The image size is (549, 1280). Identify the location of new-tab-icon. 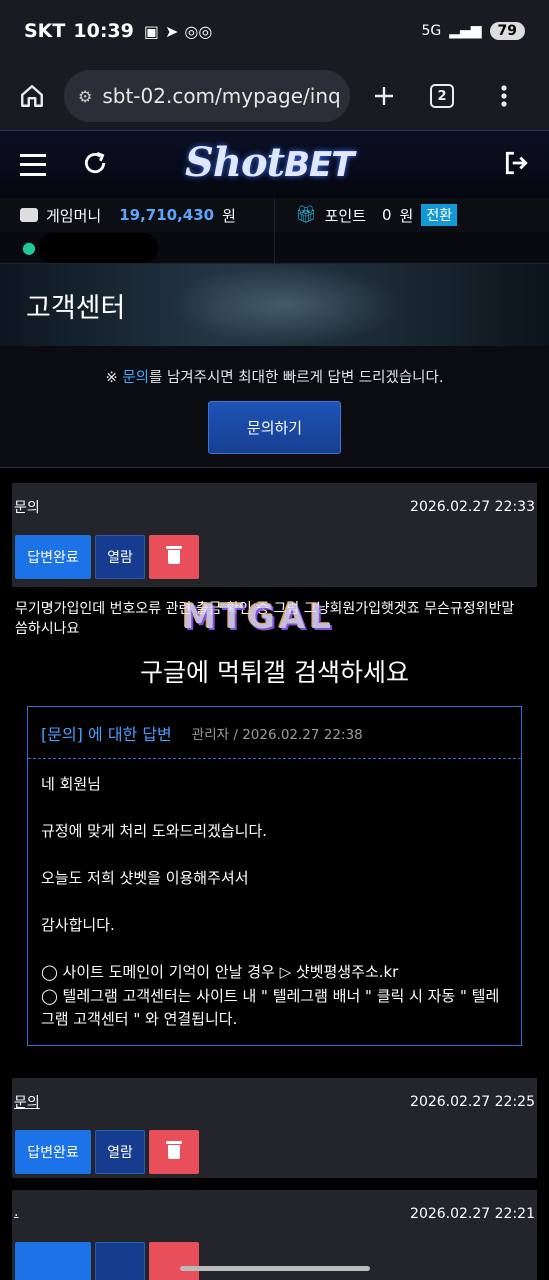
(384, 96).